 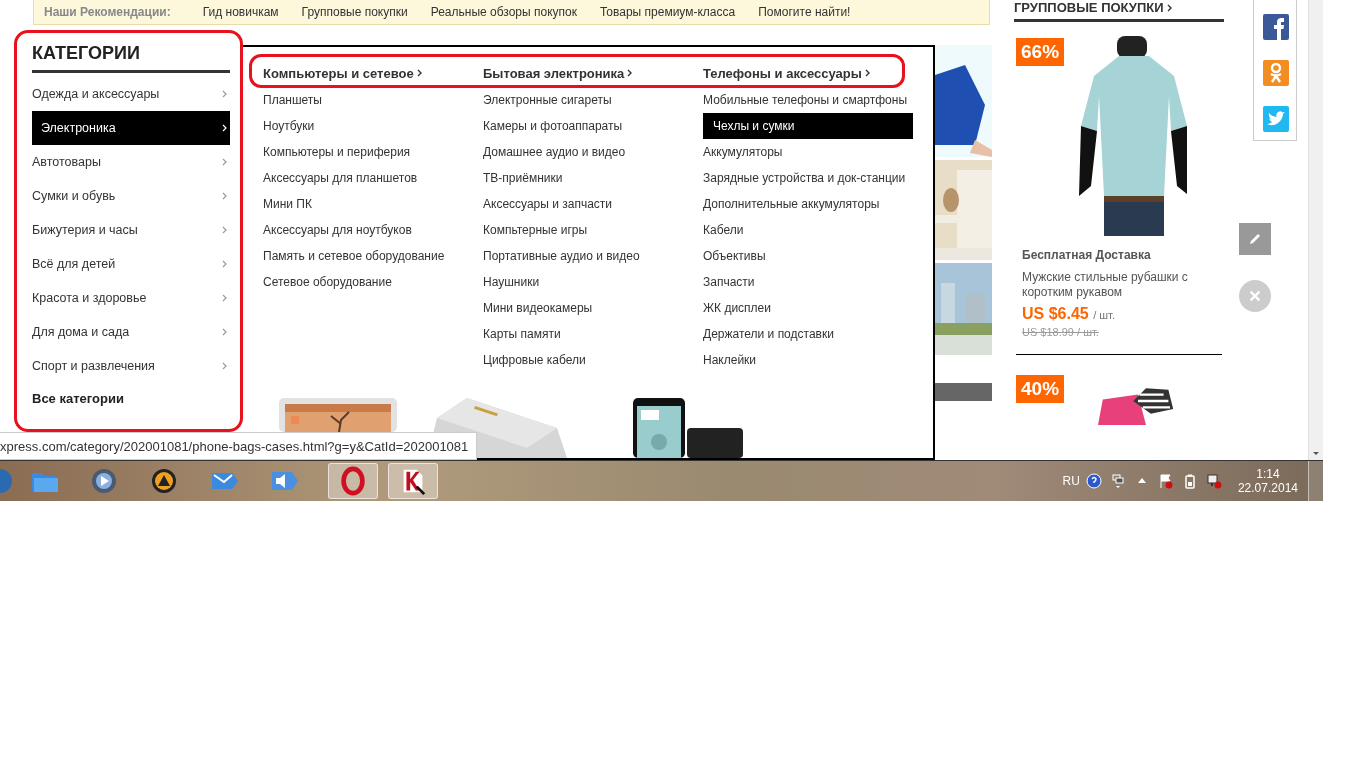 I want to click on subcategory-link: Портативные аудио и видео, so click(x=593, y=256).